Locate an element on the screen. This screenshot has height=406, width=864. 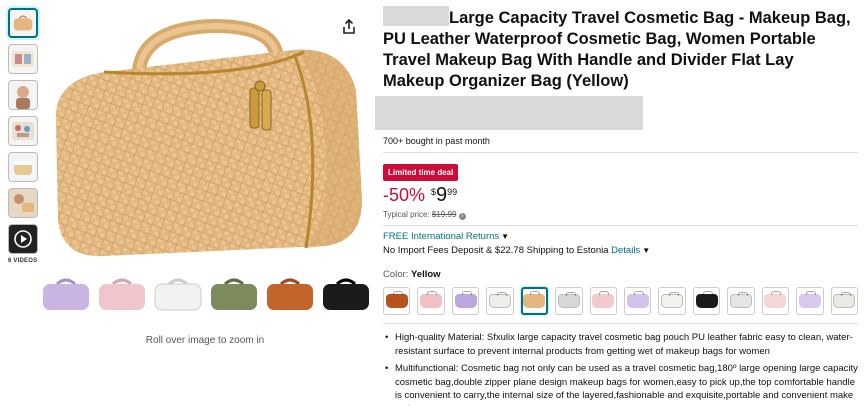
variant-image-pink is located at coordinates (122, 294).